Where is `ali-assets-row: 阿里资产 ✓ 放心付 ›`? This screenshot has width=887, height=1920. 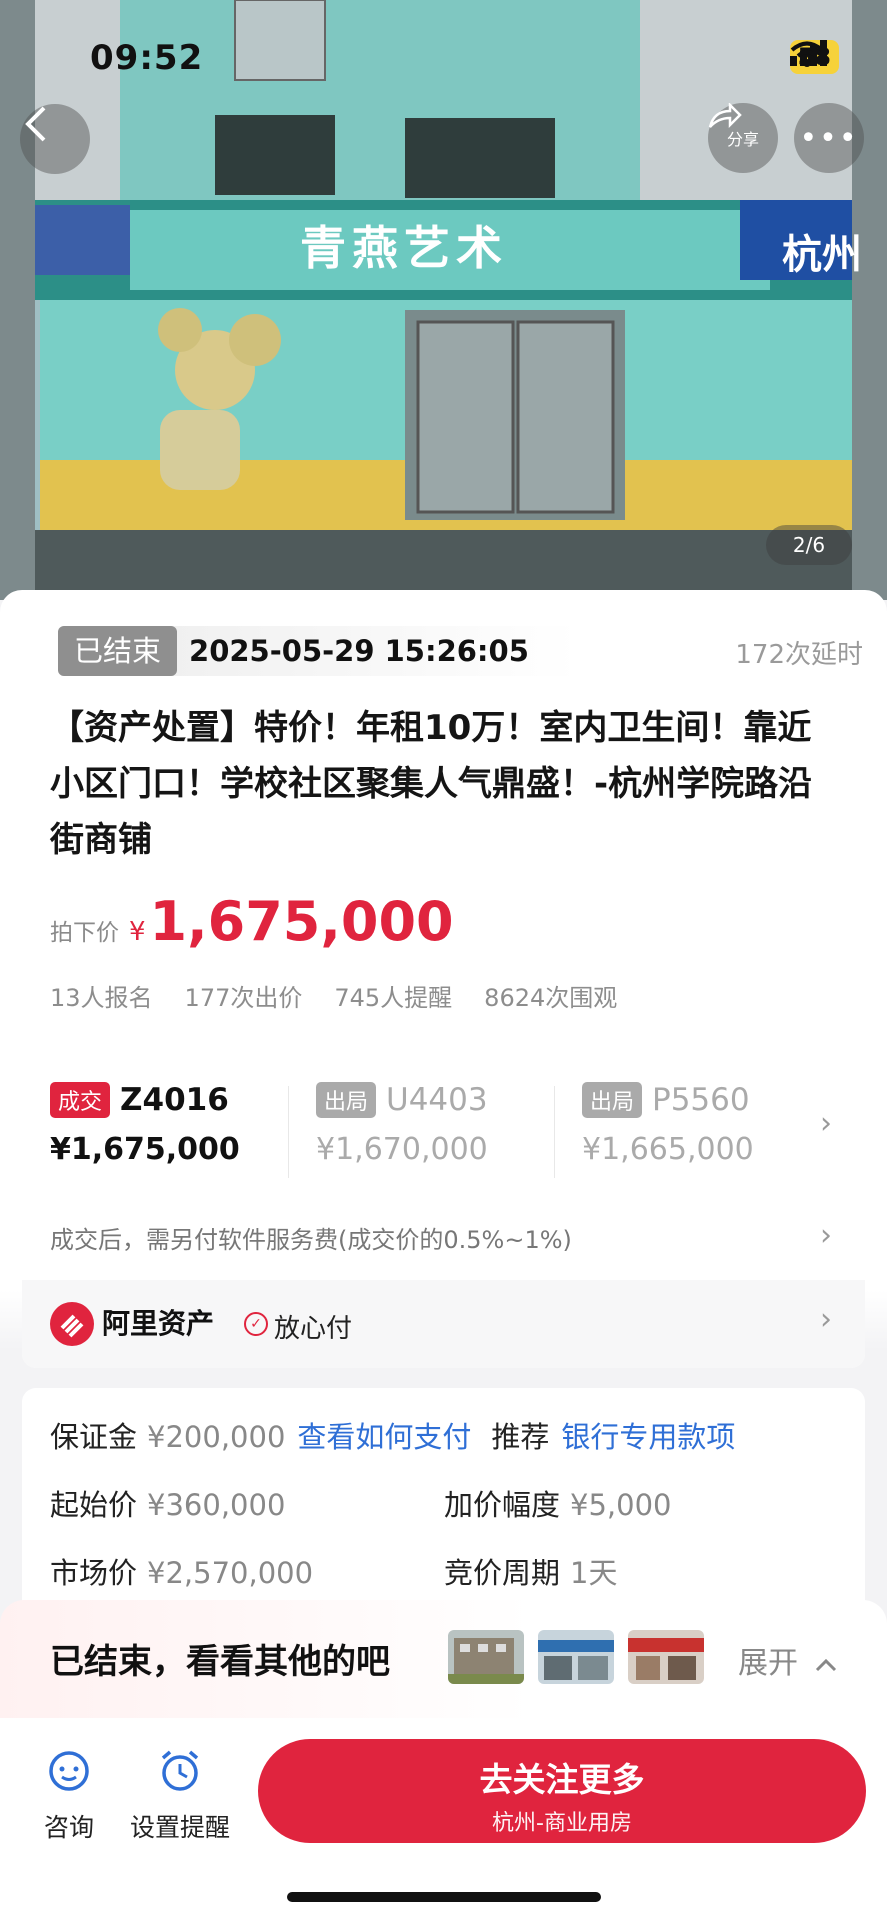
ali-assets-row: 阿里资产 ✓ 放心付 › is located at coordinates (443, 1324).